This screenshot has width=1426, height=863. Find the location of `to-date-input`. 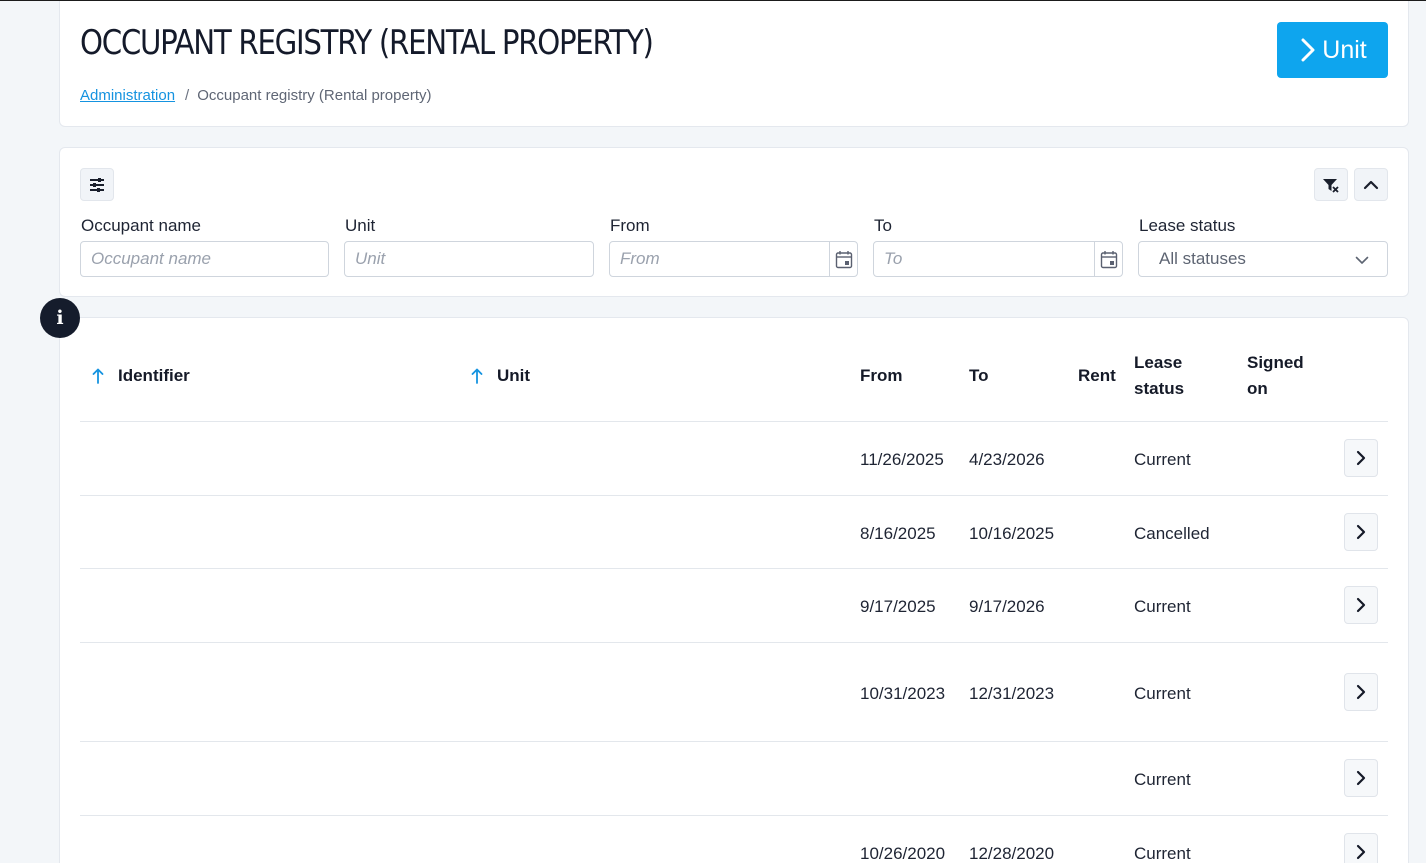

to-date-input is located at coordinates (998, 259).